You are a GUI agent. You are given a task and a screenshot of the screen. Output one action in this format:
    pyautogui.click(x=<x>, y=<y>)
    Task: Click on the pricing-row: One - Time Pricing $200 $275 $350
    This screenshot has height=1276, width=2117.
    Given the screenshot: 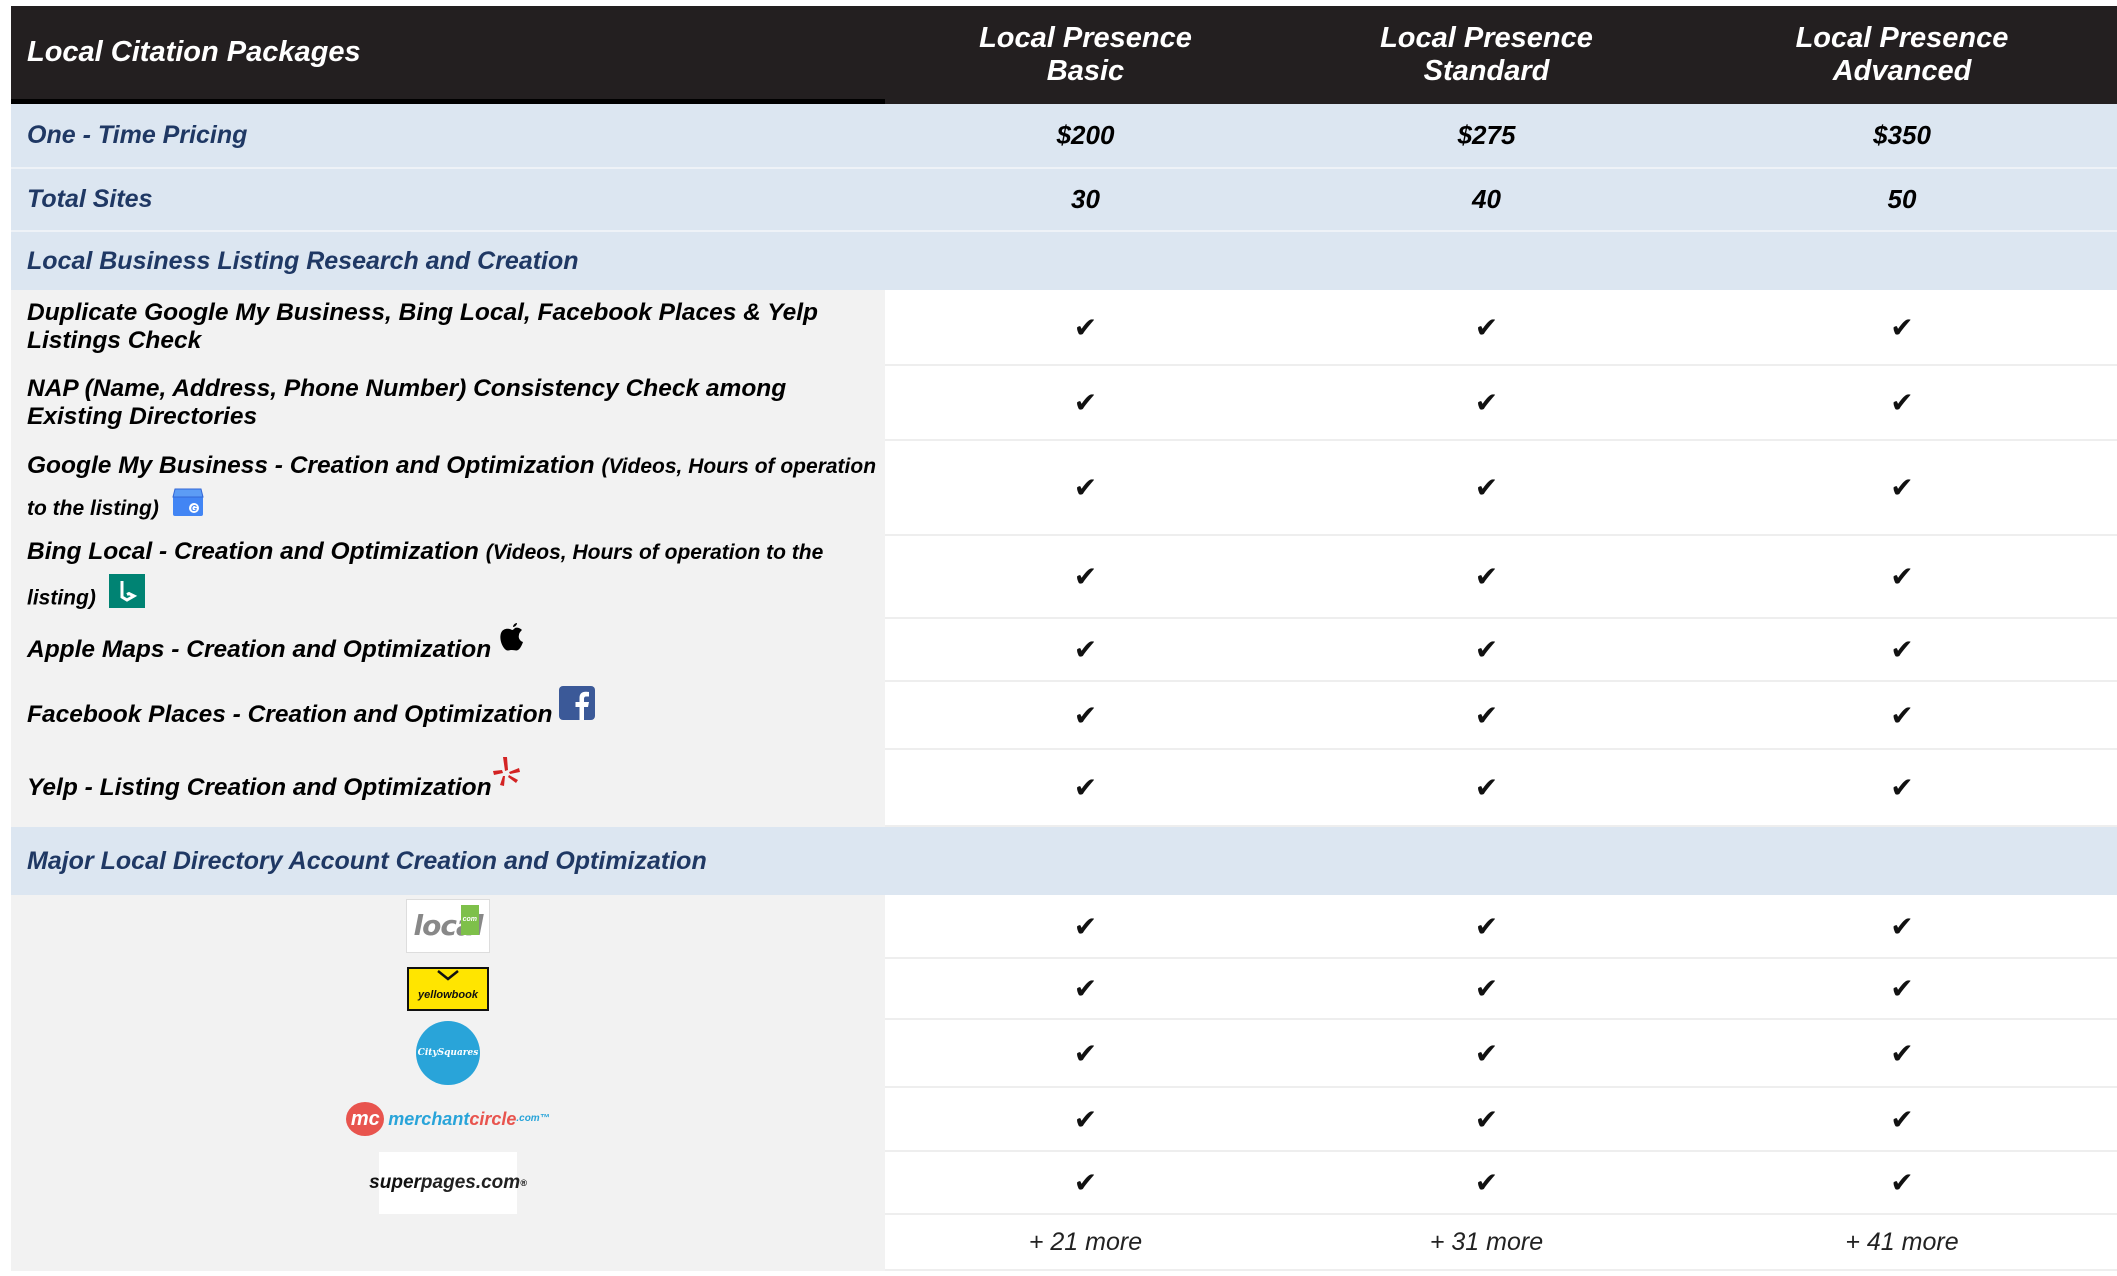 What is the action you would take?
    pyautogui.click(x=1064, y=136)
    